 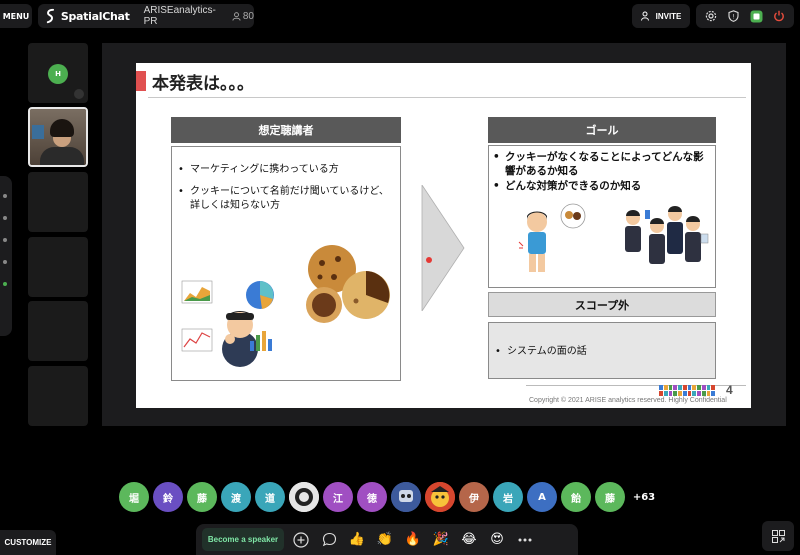 I want to click on more-icon, so click(x=525, y=540).